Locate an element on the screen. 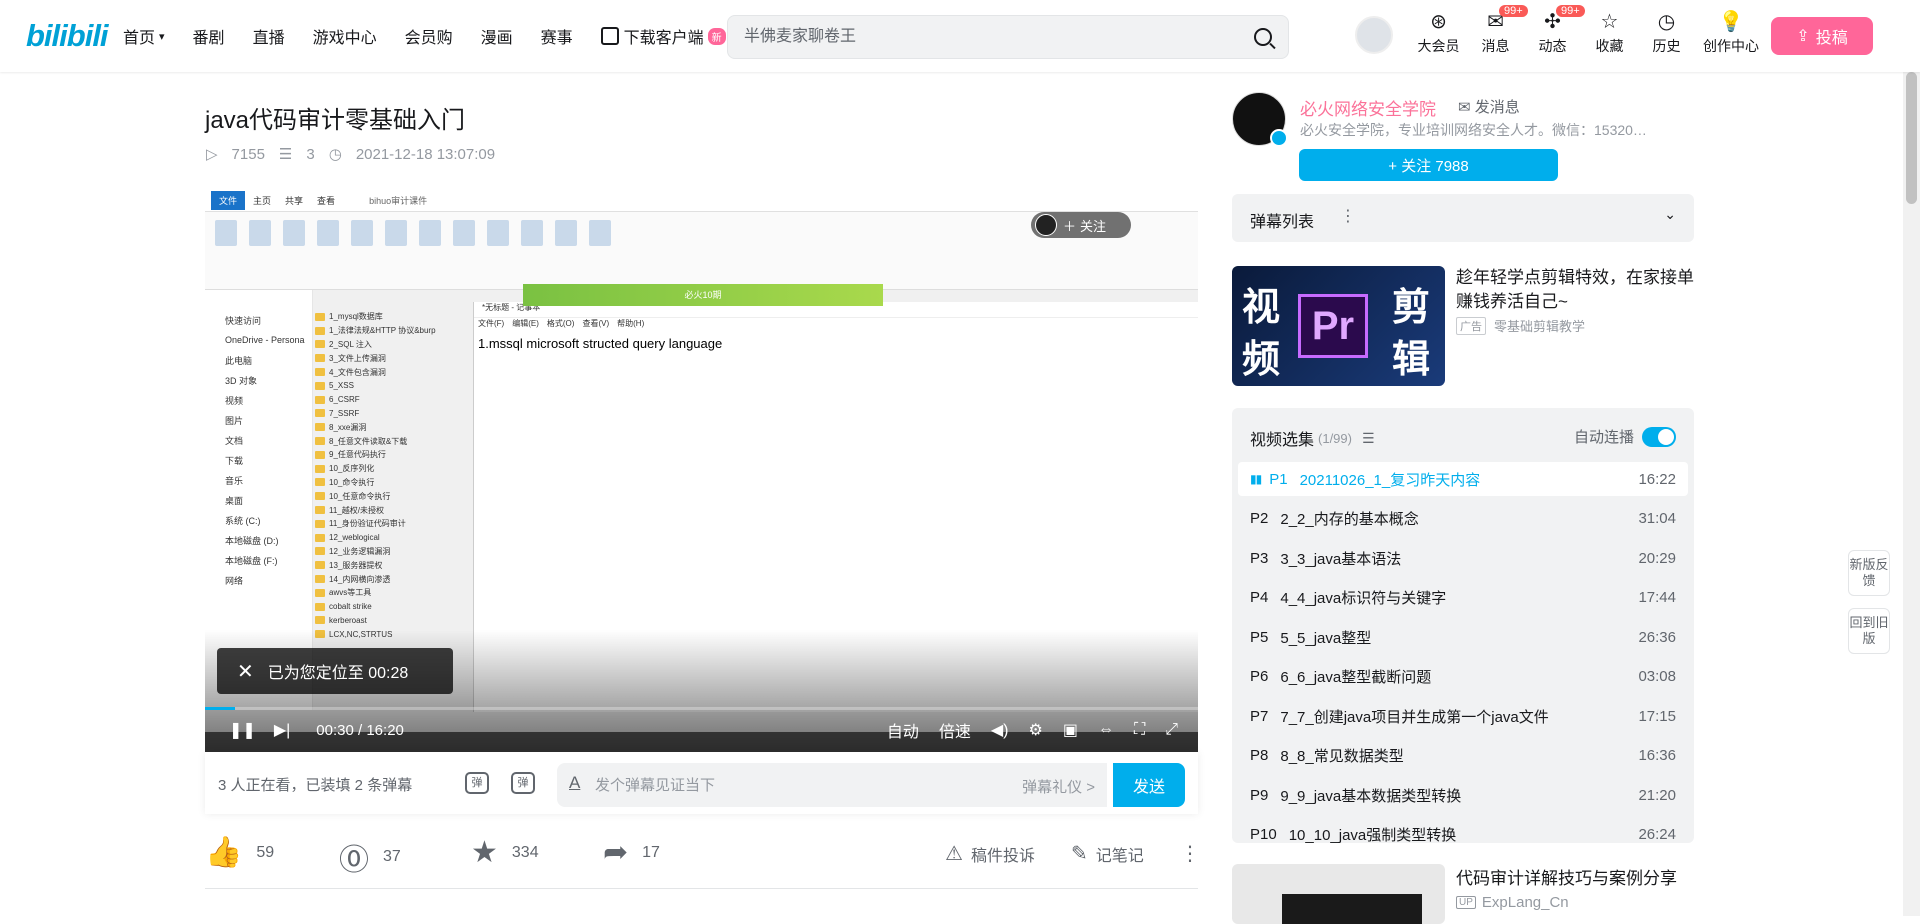 The width and height of the screenshot is (1920, 924). playlist-header: 视频选集 (1/99) ☰ is located at coordinates (1312, 438).